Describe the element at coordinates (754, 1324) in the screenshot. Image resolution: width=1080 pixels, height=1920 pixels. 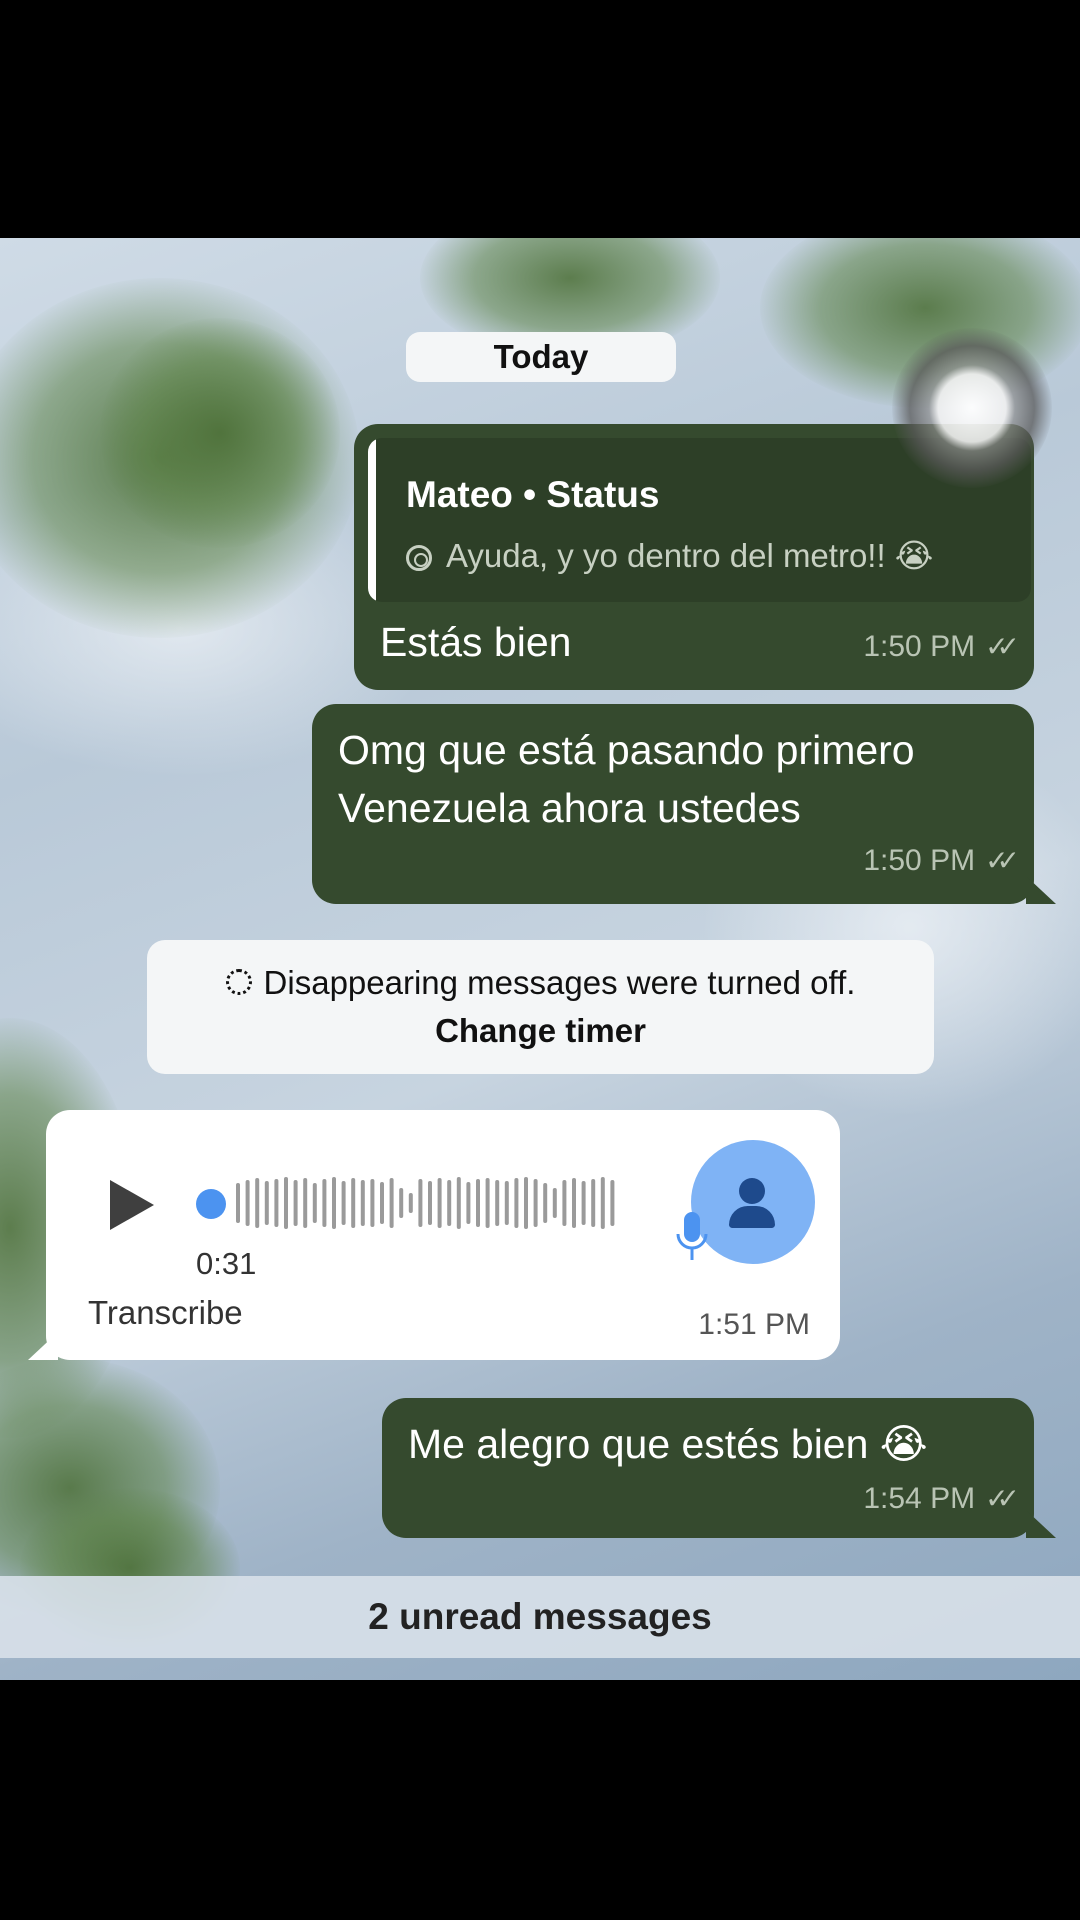
I see `message-time: 1:51 PM` at that location.